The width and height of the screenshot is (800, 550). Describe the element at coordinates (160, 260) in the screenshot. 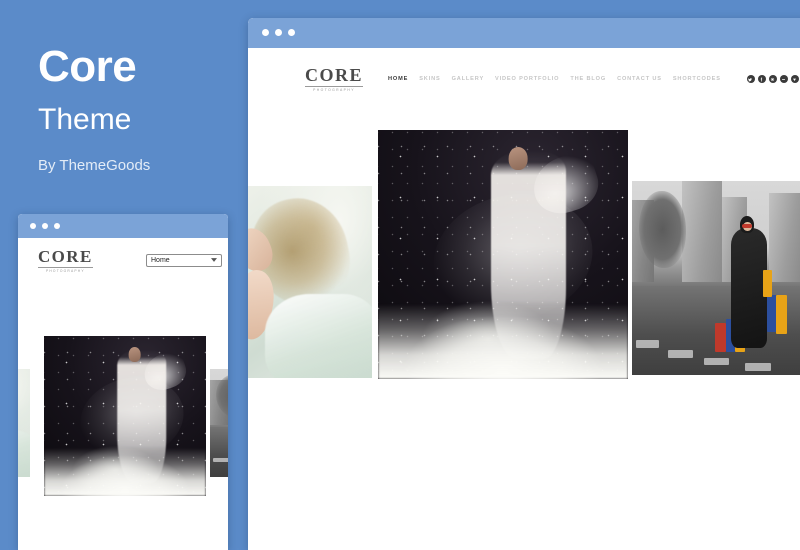

I see `mobile-menu-select-value: Home` at that location.